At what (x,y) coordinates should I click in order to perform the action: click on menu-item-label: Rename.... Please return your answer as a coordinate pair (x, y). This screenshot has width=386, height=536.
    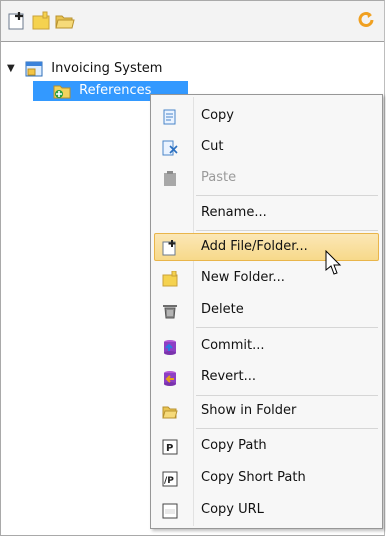
    Looking at the image, I should click on (234, 212).